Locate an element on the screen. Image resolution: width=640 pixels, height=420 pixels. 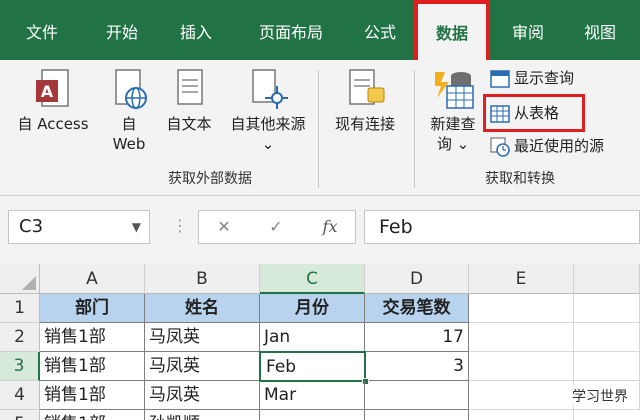
show-queries-button: 显示查询 is located at coordinates (532, 78).